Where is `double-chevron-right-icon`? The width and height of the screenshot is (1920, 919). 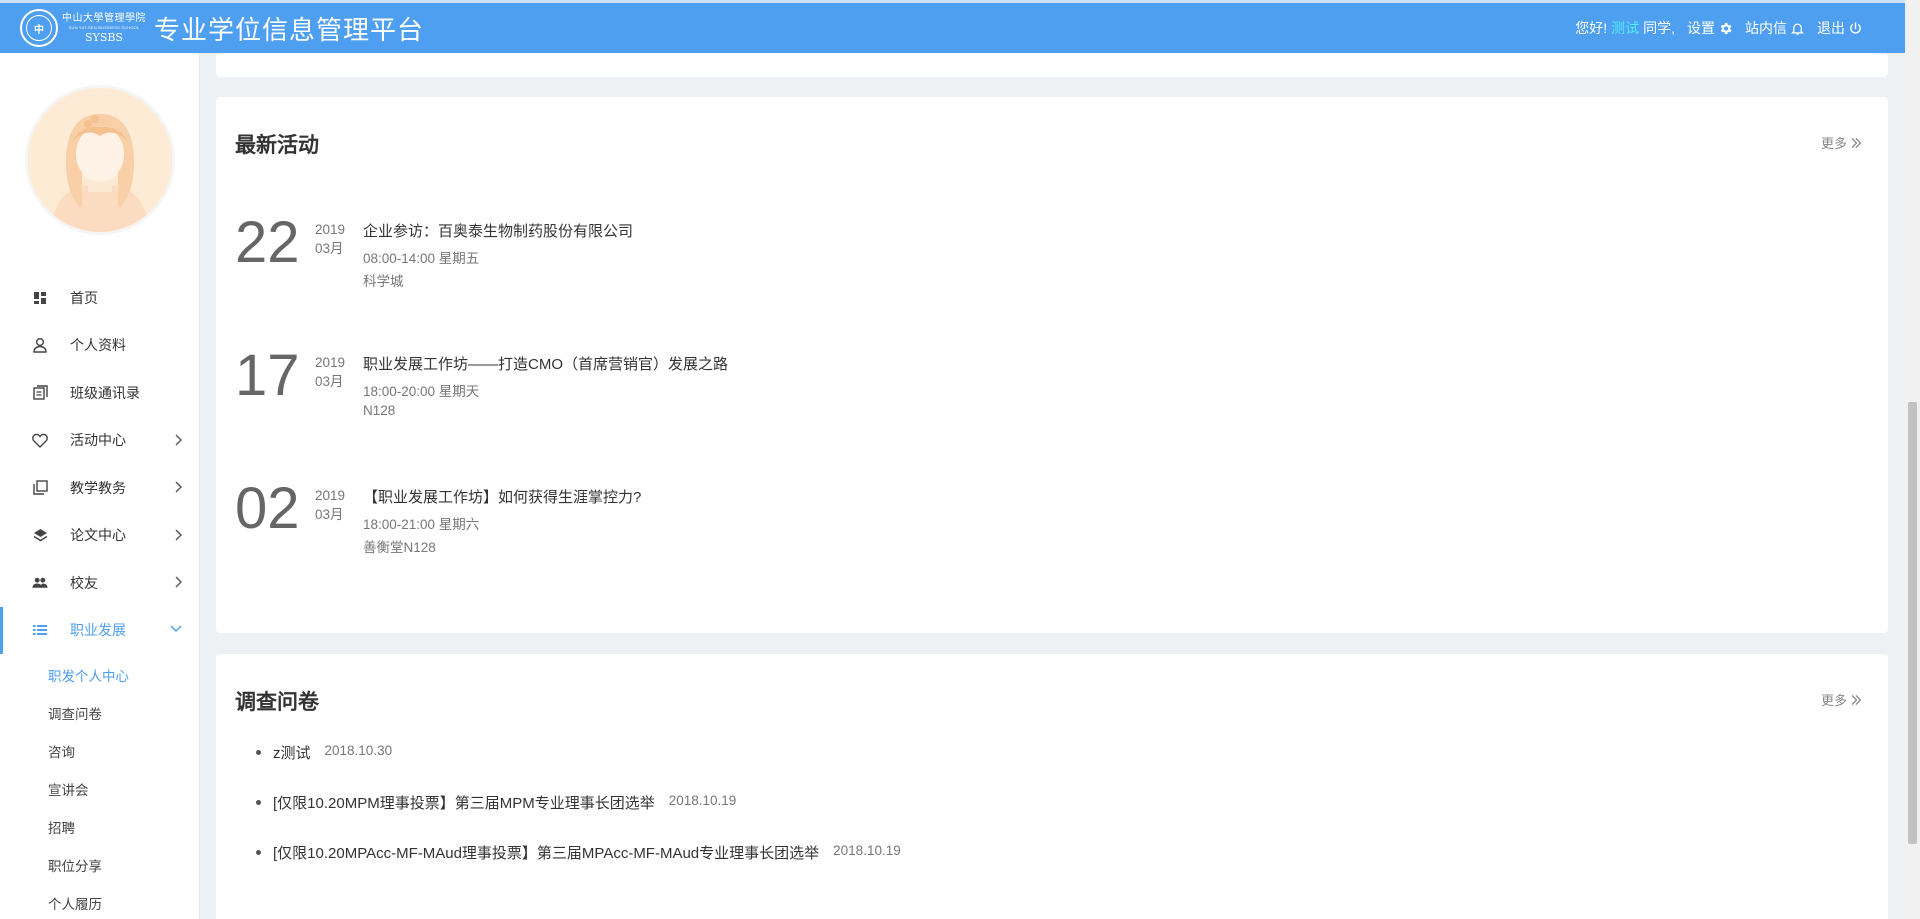 double-chevron-right-icon is located at coordinates (1856, 142).